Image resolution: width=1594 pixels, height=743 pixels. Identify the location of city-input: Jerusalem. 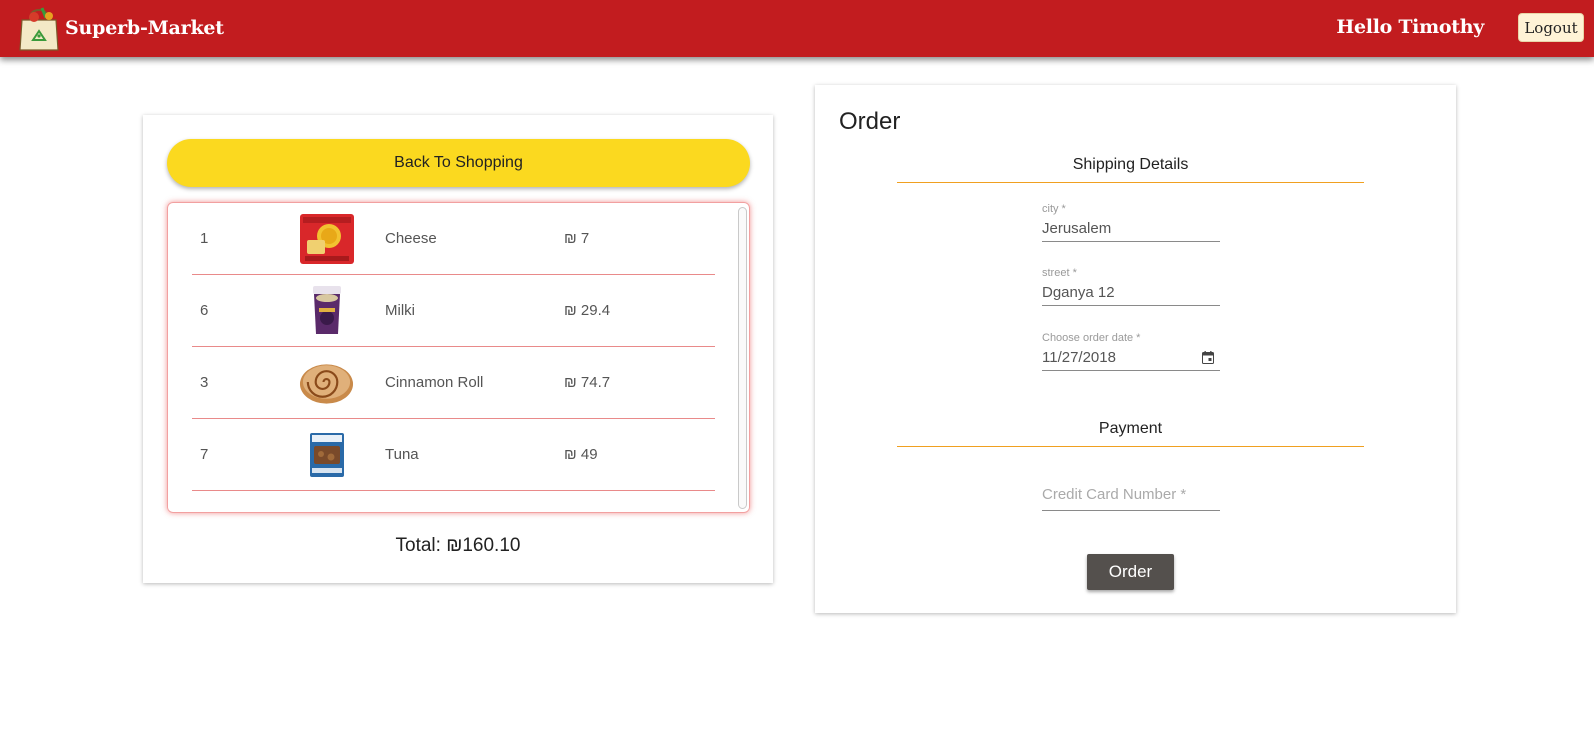
(1131, 230).